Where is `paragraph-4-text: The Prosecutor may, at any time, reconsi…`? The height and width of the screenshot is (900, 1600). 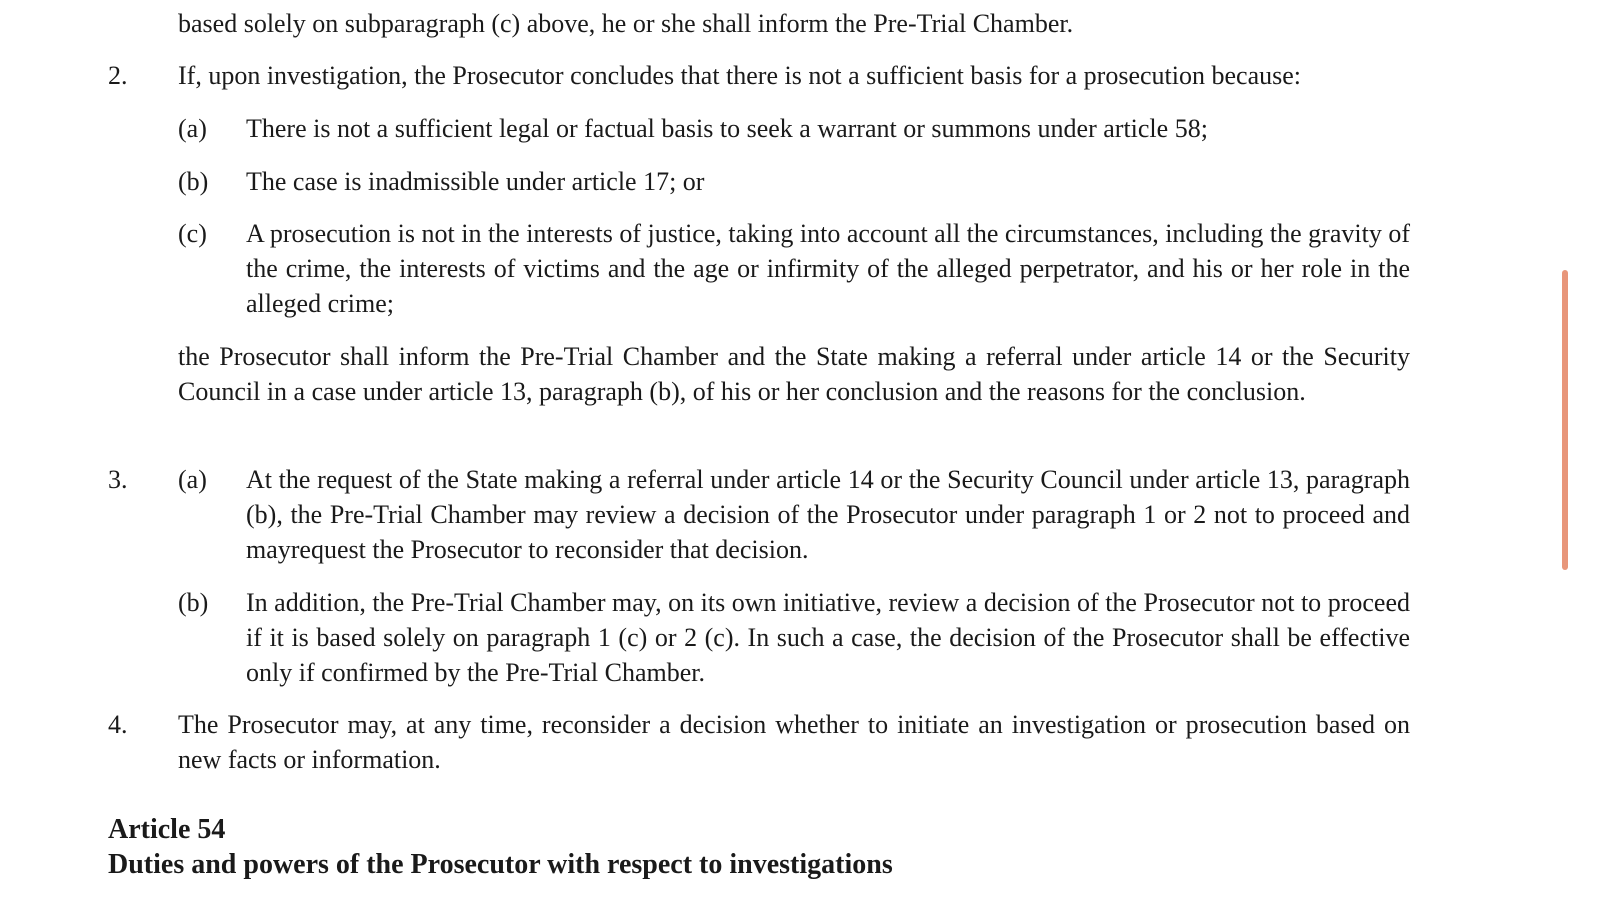 paragraph-4-text: The Prosecutor may, at any time, reconsi… is located at coordinates (794, 742).